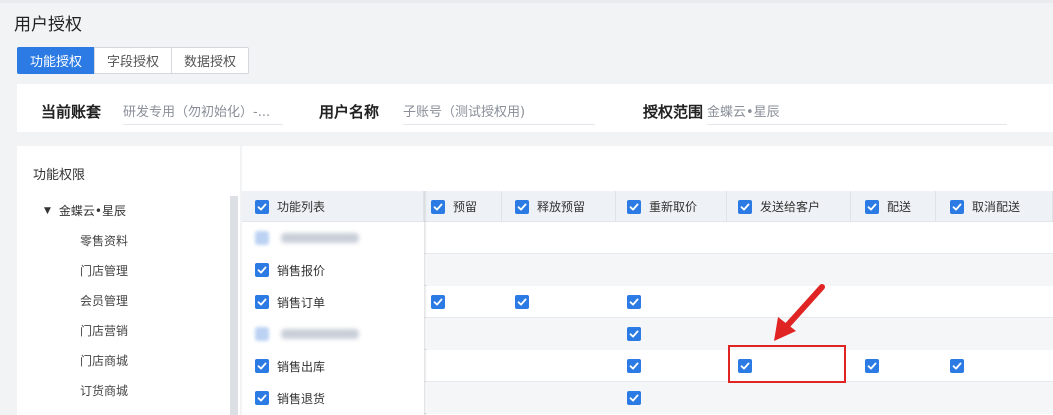  What do you see at coordinates (92, 211) in the screenshot?
I see `tree-root-label: 金蝶云•星辰` at bounding box center [92, 211].